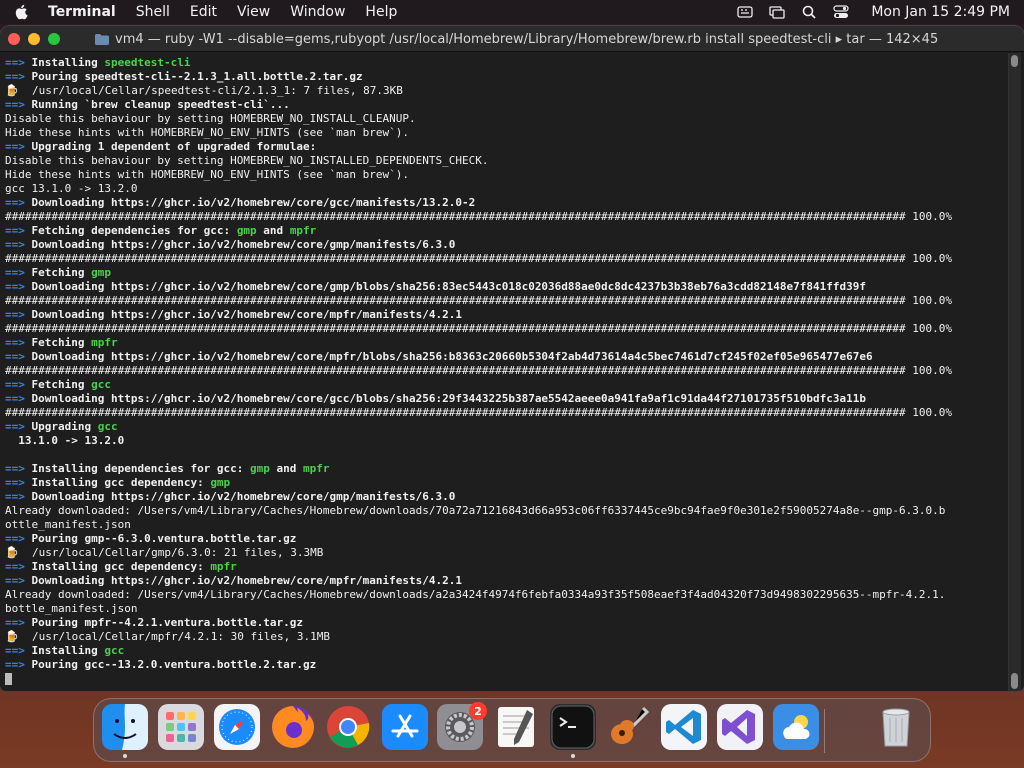 Image resolution: width=1024 pixels, height=768 pixels. What do you see at coordinates (253, 12) in the screenshot?
I see `menu-view: View` at bounding box center [253, 12].